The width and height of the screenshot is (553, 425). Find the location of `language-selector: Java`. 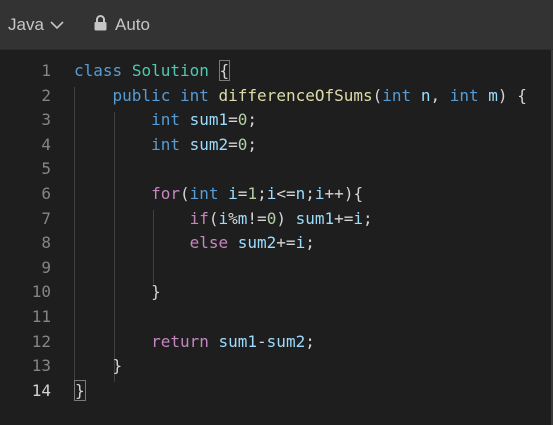

language-selector: Java is located at coordinates (36, 25).